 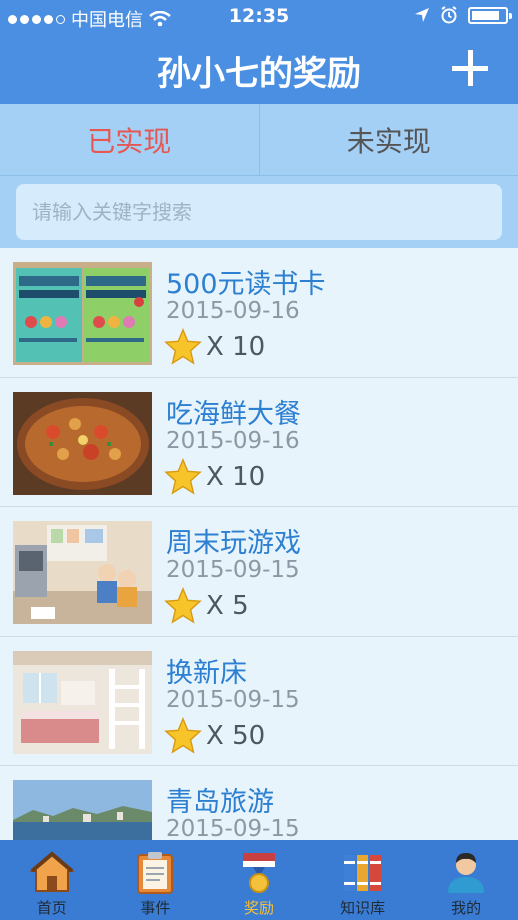 I want to click on list-item: 青岛旅游 2015-09-15, so click(x=259, y=803).